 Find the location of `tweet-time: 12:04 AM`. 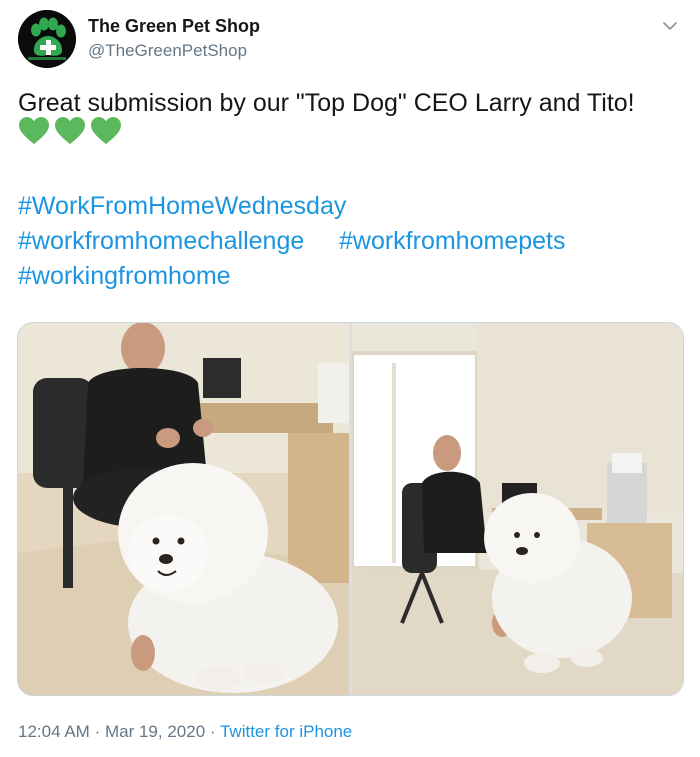

tweet-time: 12:04 AM is located at coordinates (54, 731).